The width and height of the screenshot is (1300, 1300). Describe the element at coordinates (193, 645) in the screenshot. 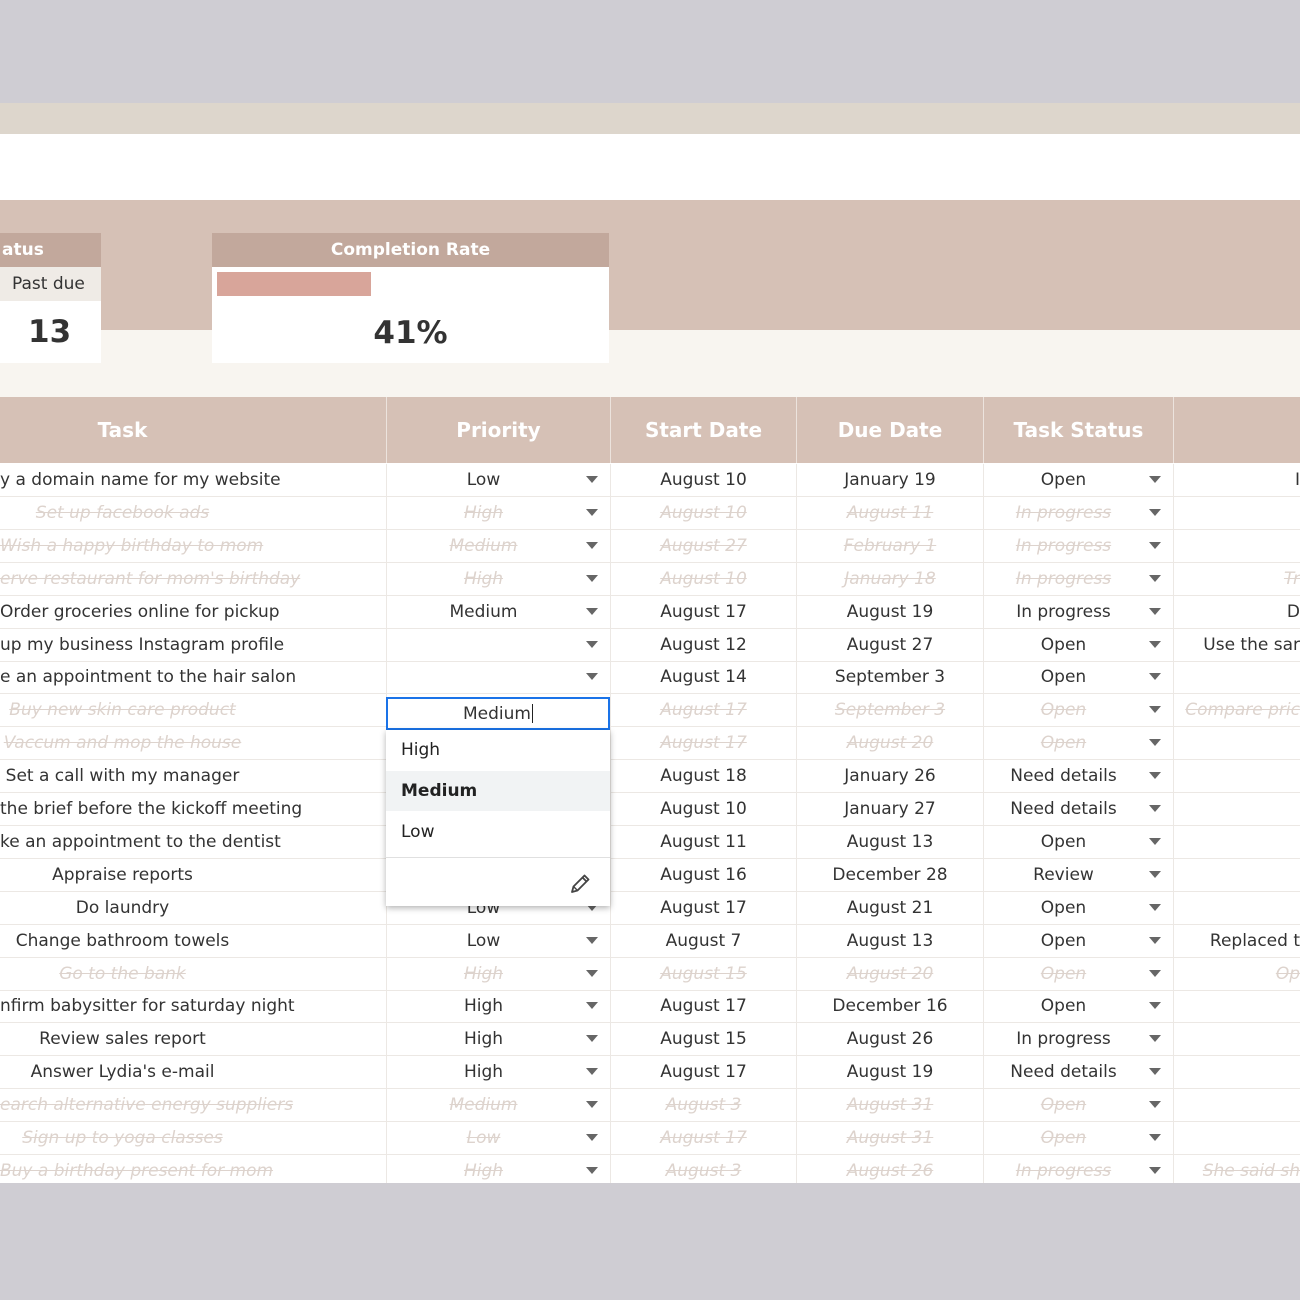

I see `task-cell: up my business Instagram profile` at that location.